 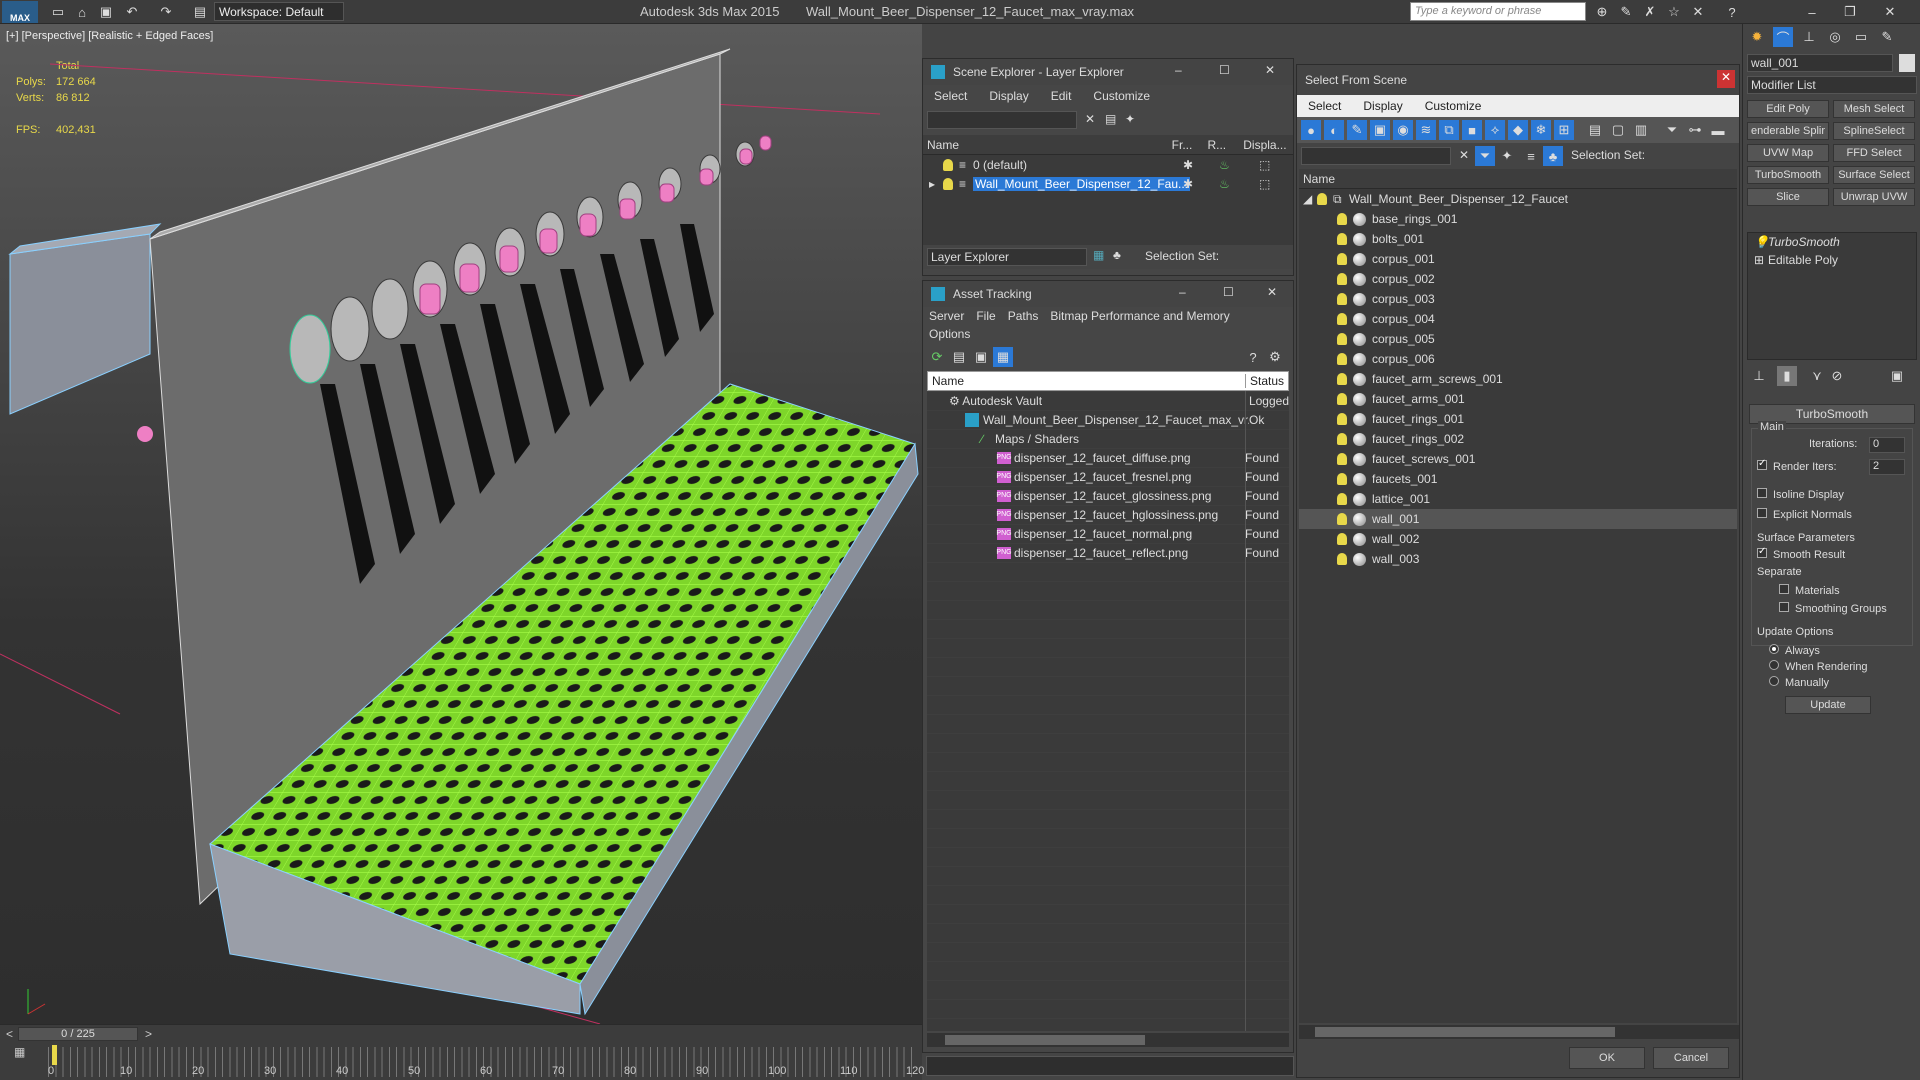 What do you see at coordinates (946, 316) in the screenshot?
I see `menu-server: Server` at bounding box center [946, 316].